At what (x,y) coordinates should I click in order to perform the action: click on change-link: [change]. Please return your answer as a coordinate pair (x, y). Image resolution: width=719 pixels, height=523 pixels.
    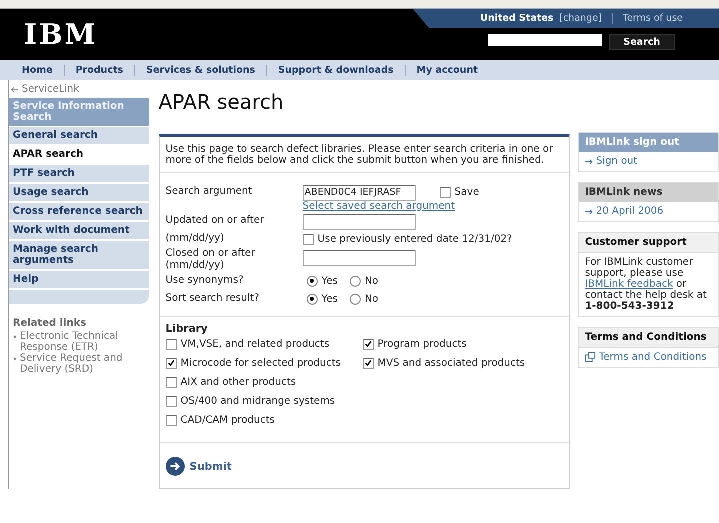
    Looking at the image, I should click on (581, 18).